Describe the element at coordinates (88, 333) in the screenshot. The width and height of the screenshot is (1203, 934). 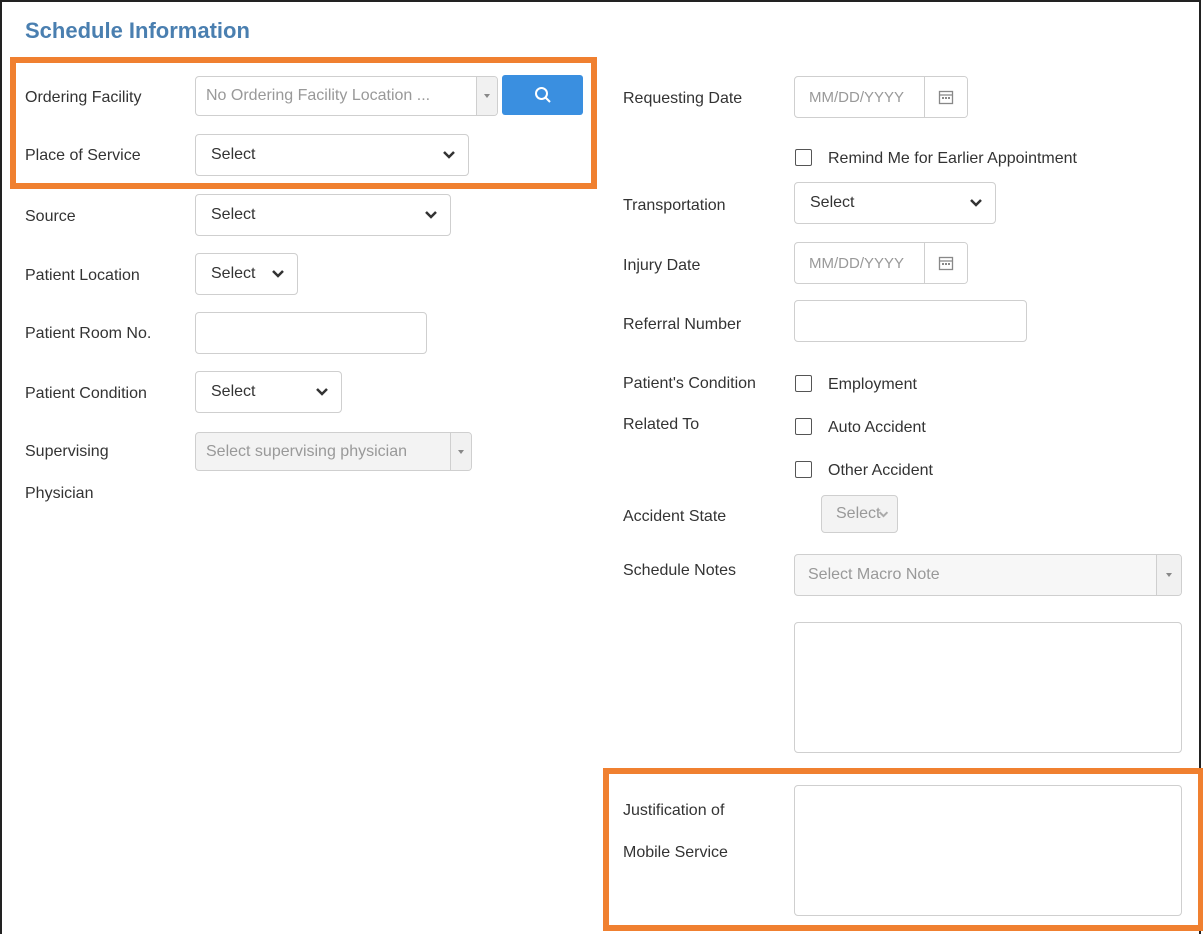
I see `patient-room-label: Patient Room No.` at that location.